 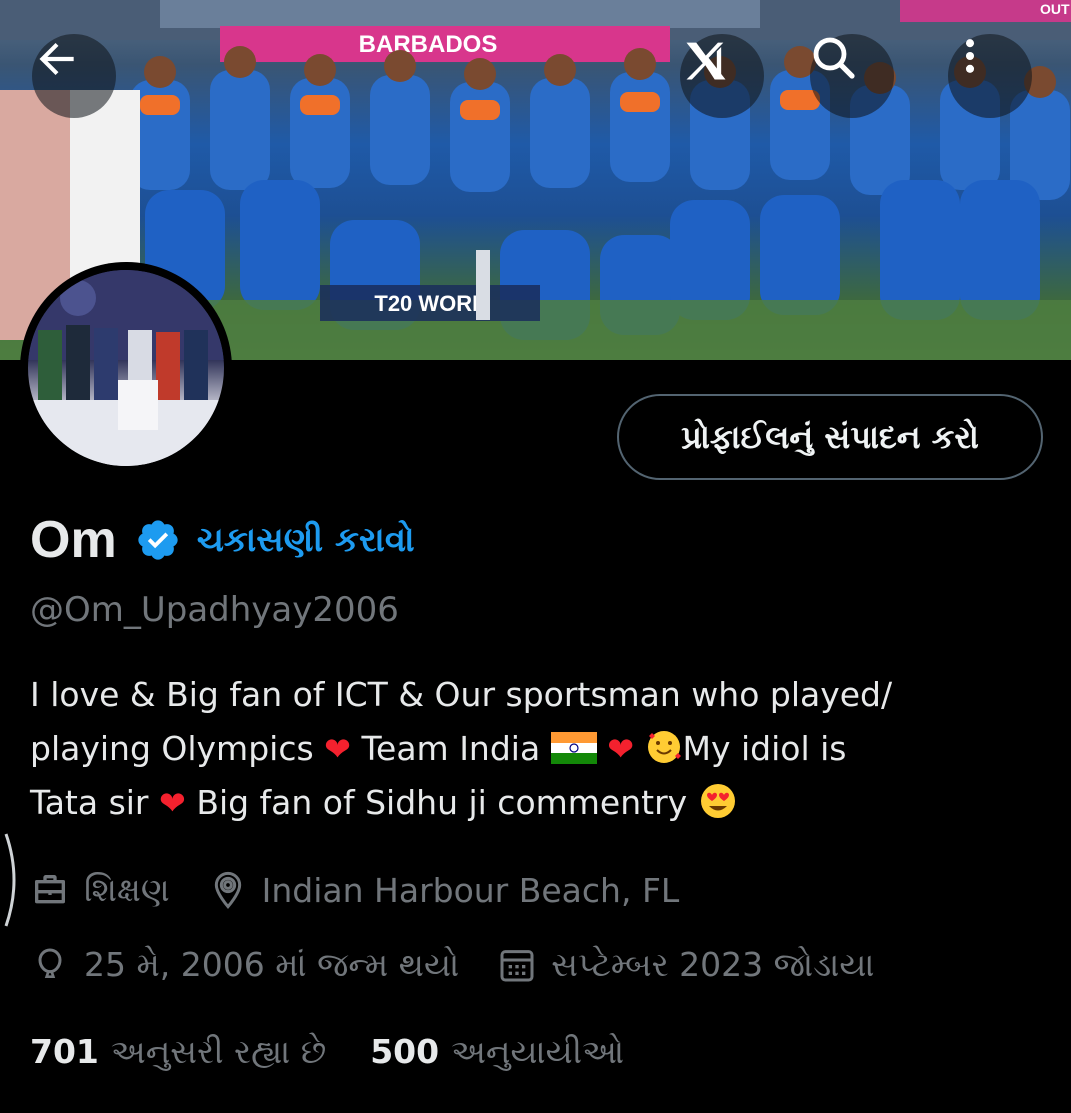 What do you see at coordinates (470, 890) in the screenshot?
I see `location-text: Indian Harbour Beach, FL` at bounding box center [470, 890].